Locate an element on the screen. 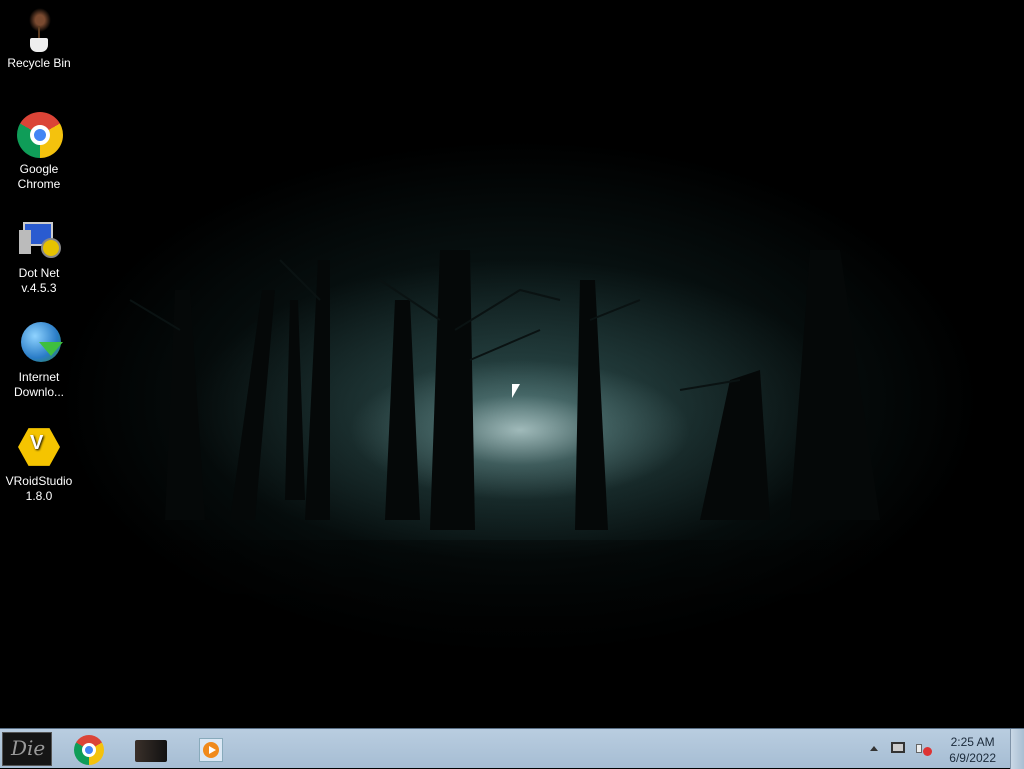 Image resolution: width=1024 pixels, height=769 pixels. desktop-icon-google-chrome: Google Chrome is located at coordinates (39, 152).